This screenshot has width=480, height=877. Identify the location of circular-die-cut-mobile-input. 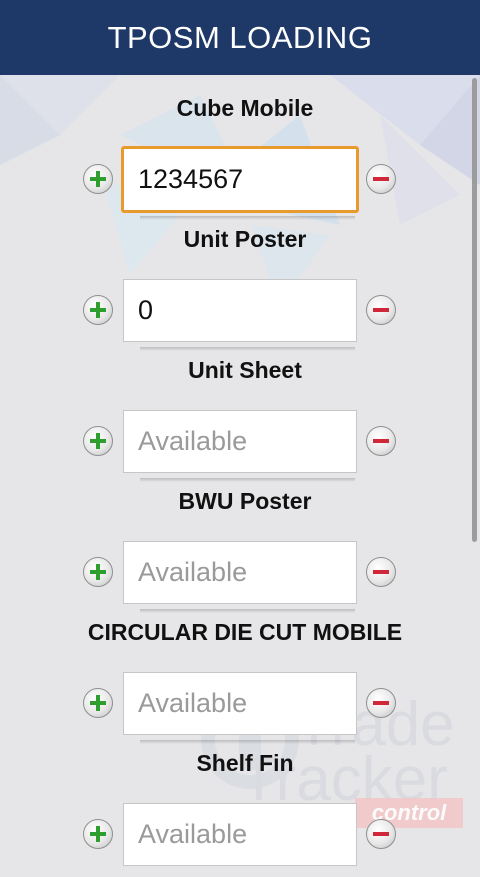
(240, 703).